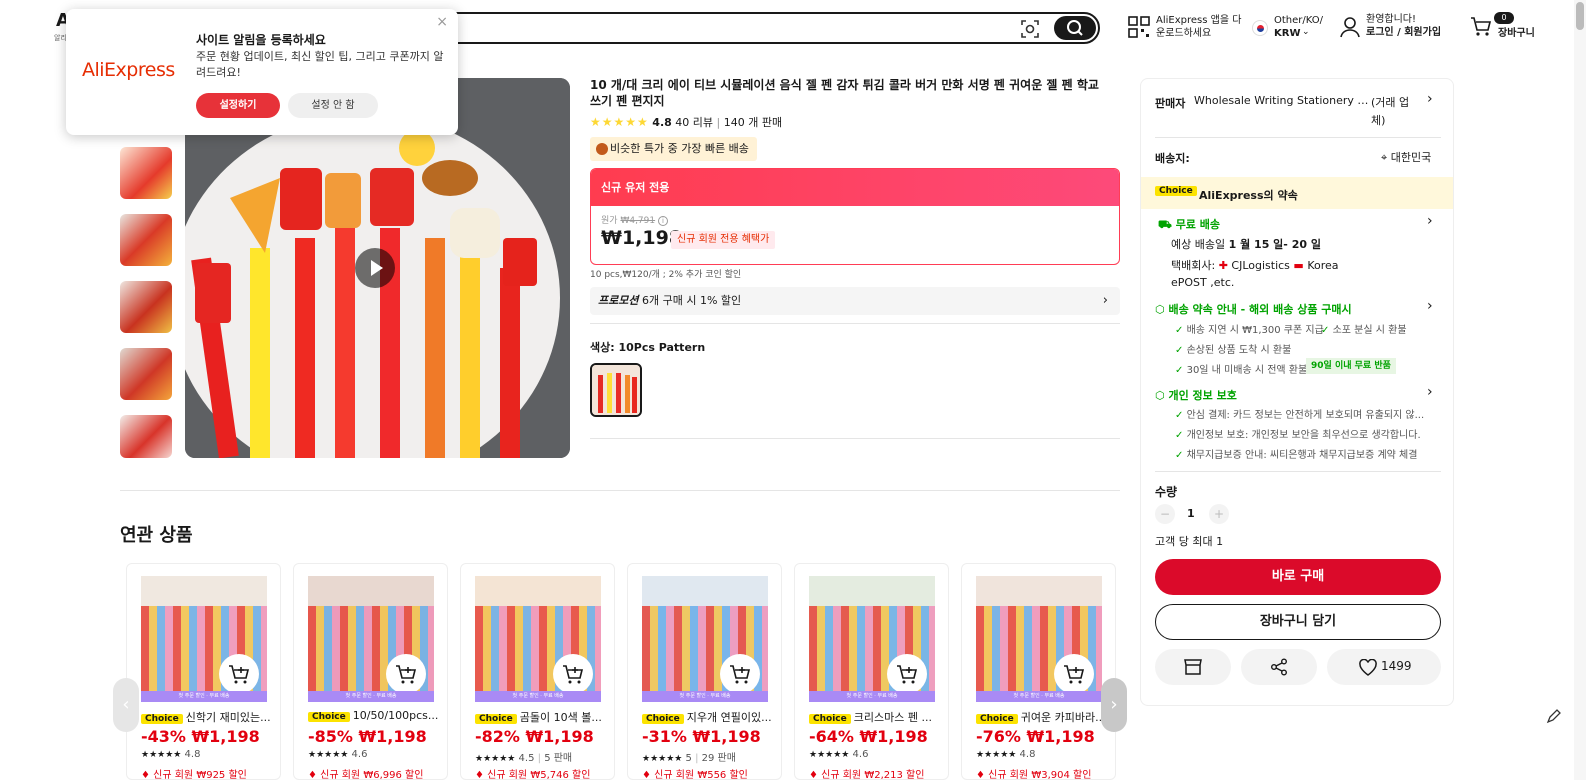 Image resolution: width=1586 pixels, height=780 pixels. I want to click on color-option-10pcs-pattern, so click(616, 390).